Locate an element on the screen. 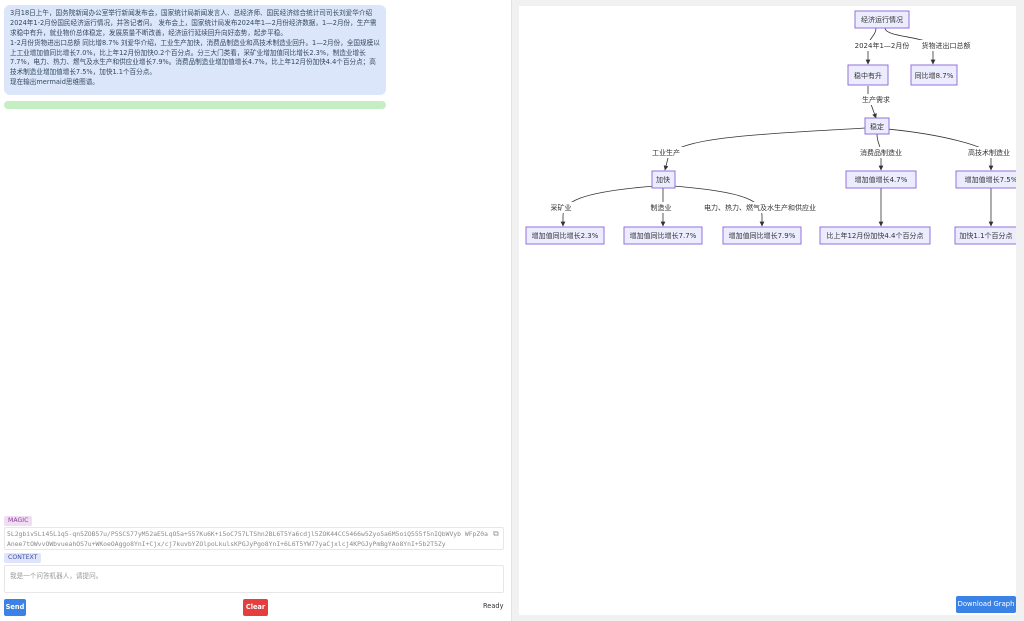  edge-label-utilities: 电力、热力、燃气及水生产和供应业 is located at coordinates (760, 207).